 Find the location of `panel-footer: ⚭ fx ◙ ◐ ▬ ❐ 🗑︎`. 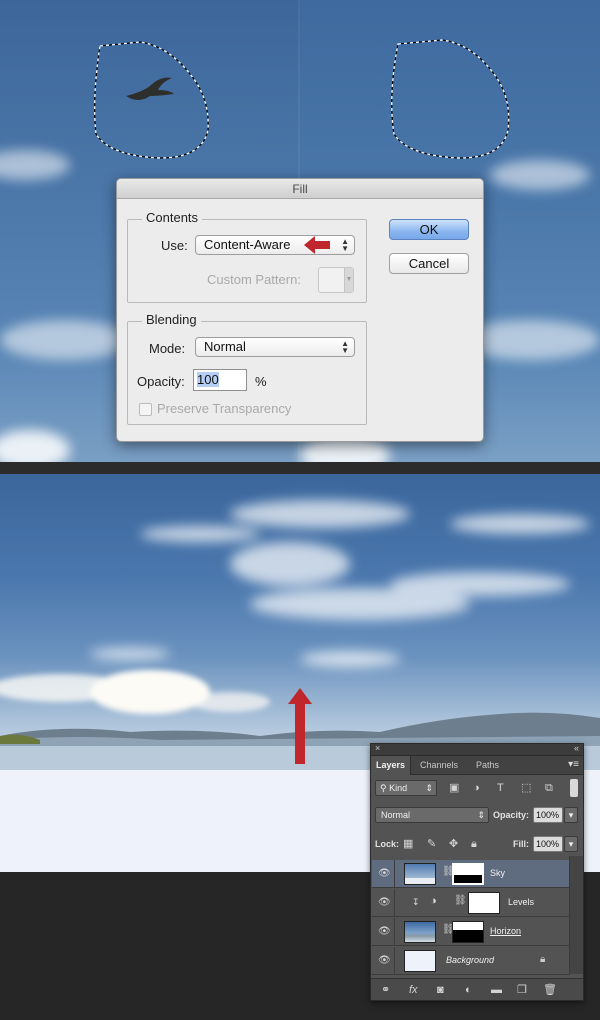

panel-footer: ⚭ fx ◙ ◐ ▬ ❐ 🗑︎ is located at coordinates (477, 989).